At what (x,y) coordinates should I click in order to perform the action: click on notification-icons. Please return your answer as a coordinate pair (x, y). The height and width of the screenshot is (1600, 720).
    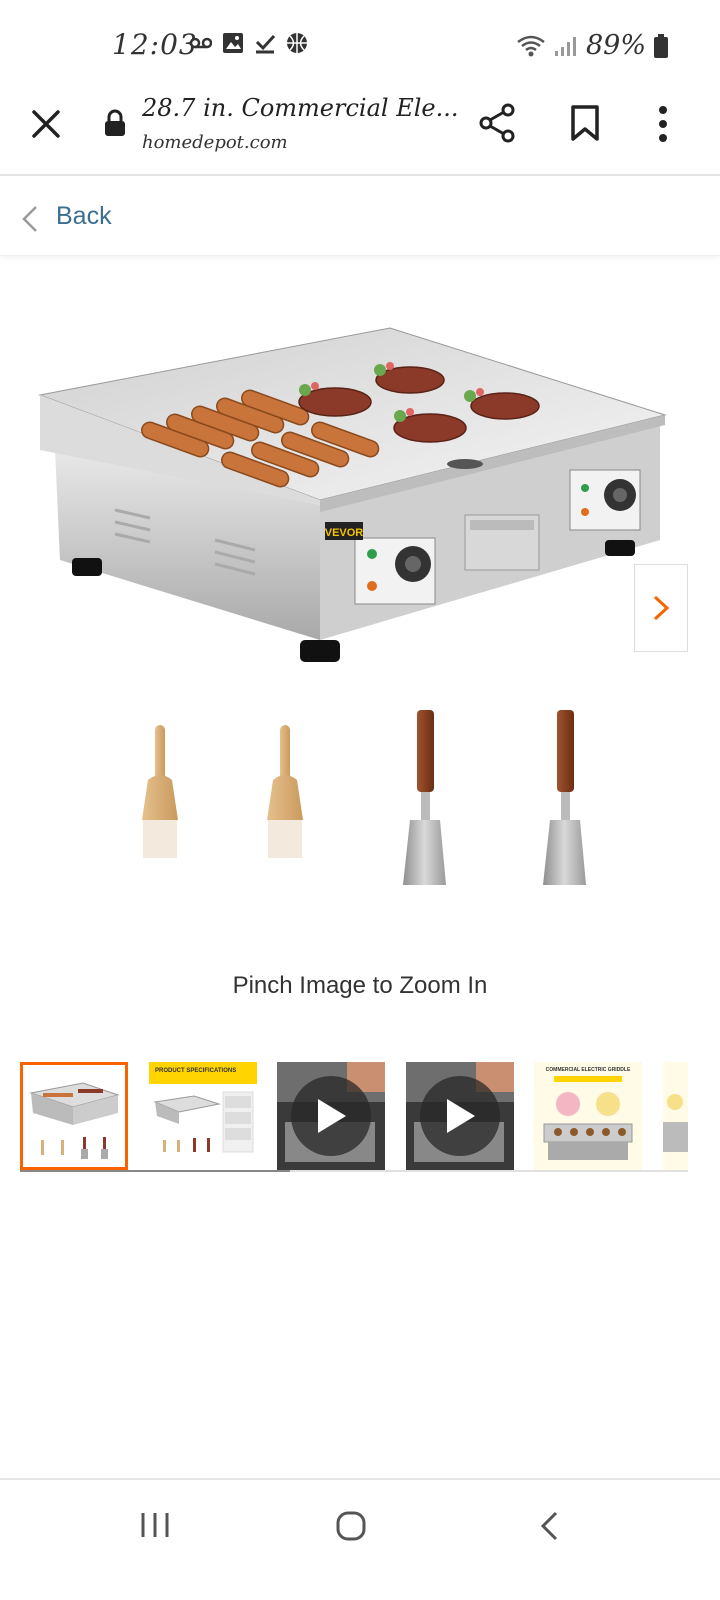
    Looking at the image, I should click on (249, 43).